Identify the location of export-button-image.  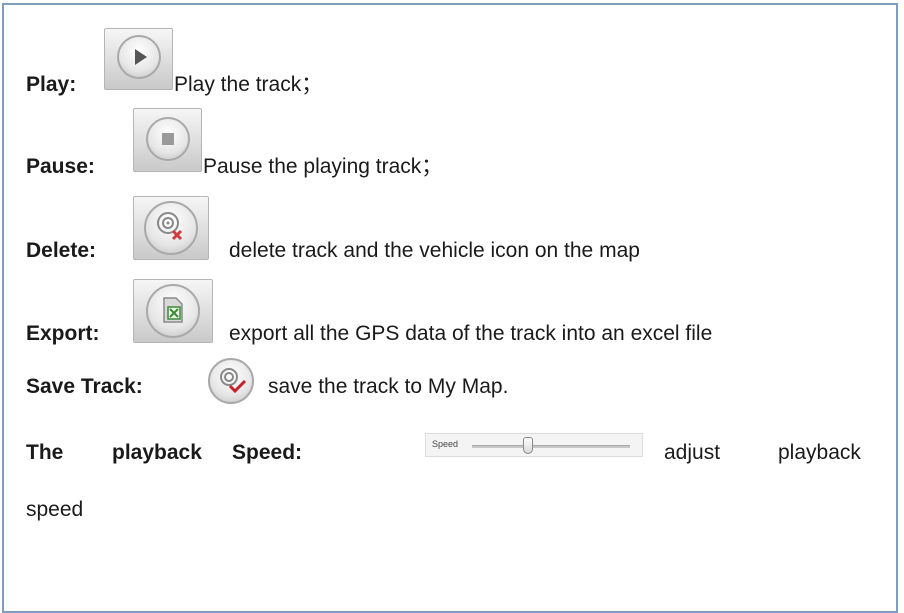
(173, 311).